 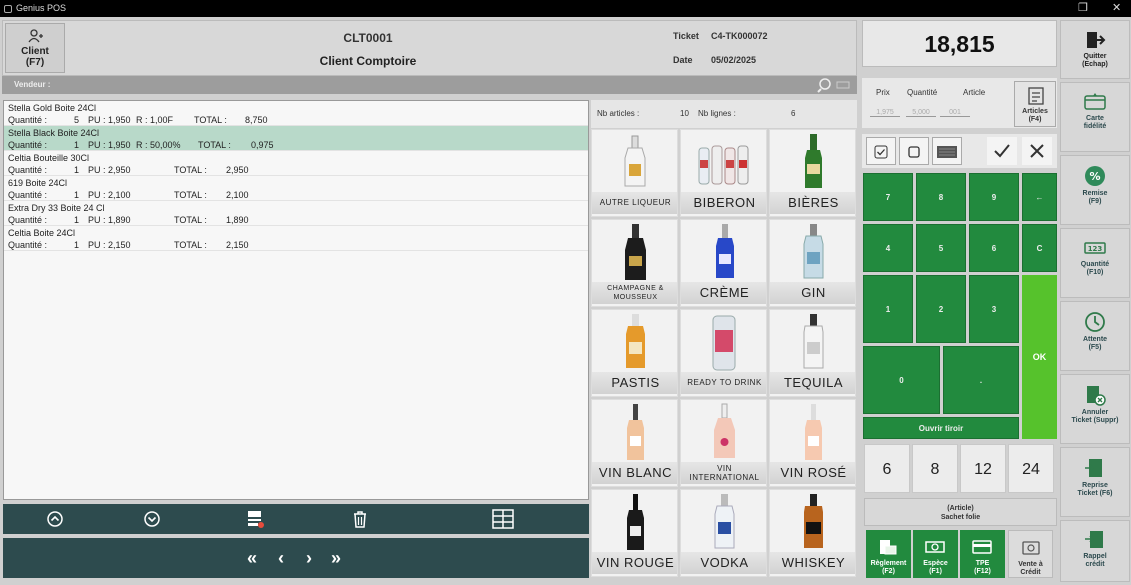 I want to click on quantity-icon: 123, so click(x=1095, y=248).